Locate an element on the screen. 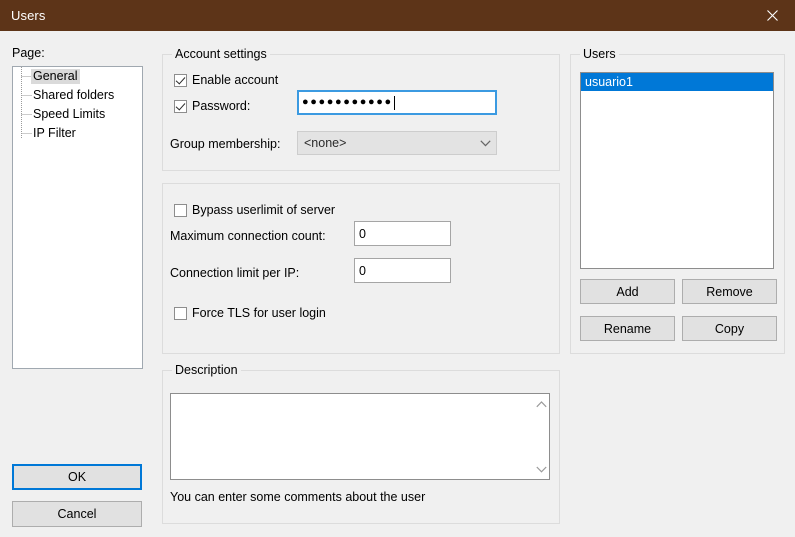 The width and height of the screenshot is (795, 537). users-group-title: Users is located at coordinates (599, 54).